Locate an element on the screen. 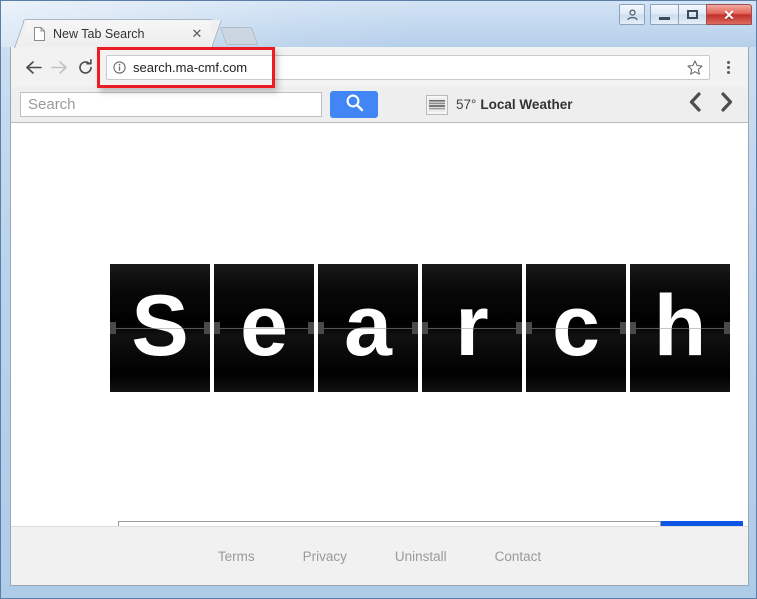 This screenshot has width=757, height=599. window-caption-buttons: ✕ is located at coordinates (685, 14).